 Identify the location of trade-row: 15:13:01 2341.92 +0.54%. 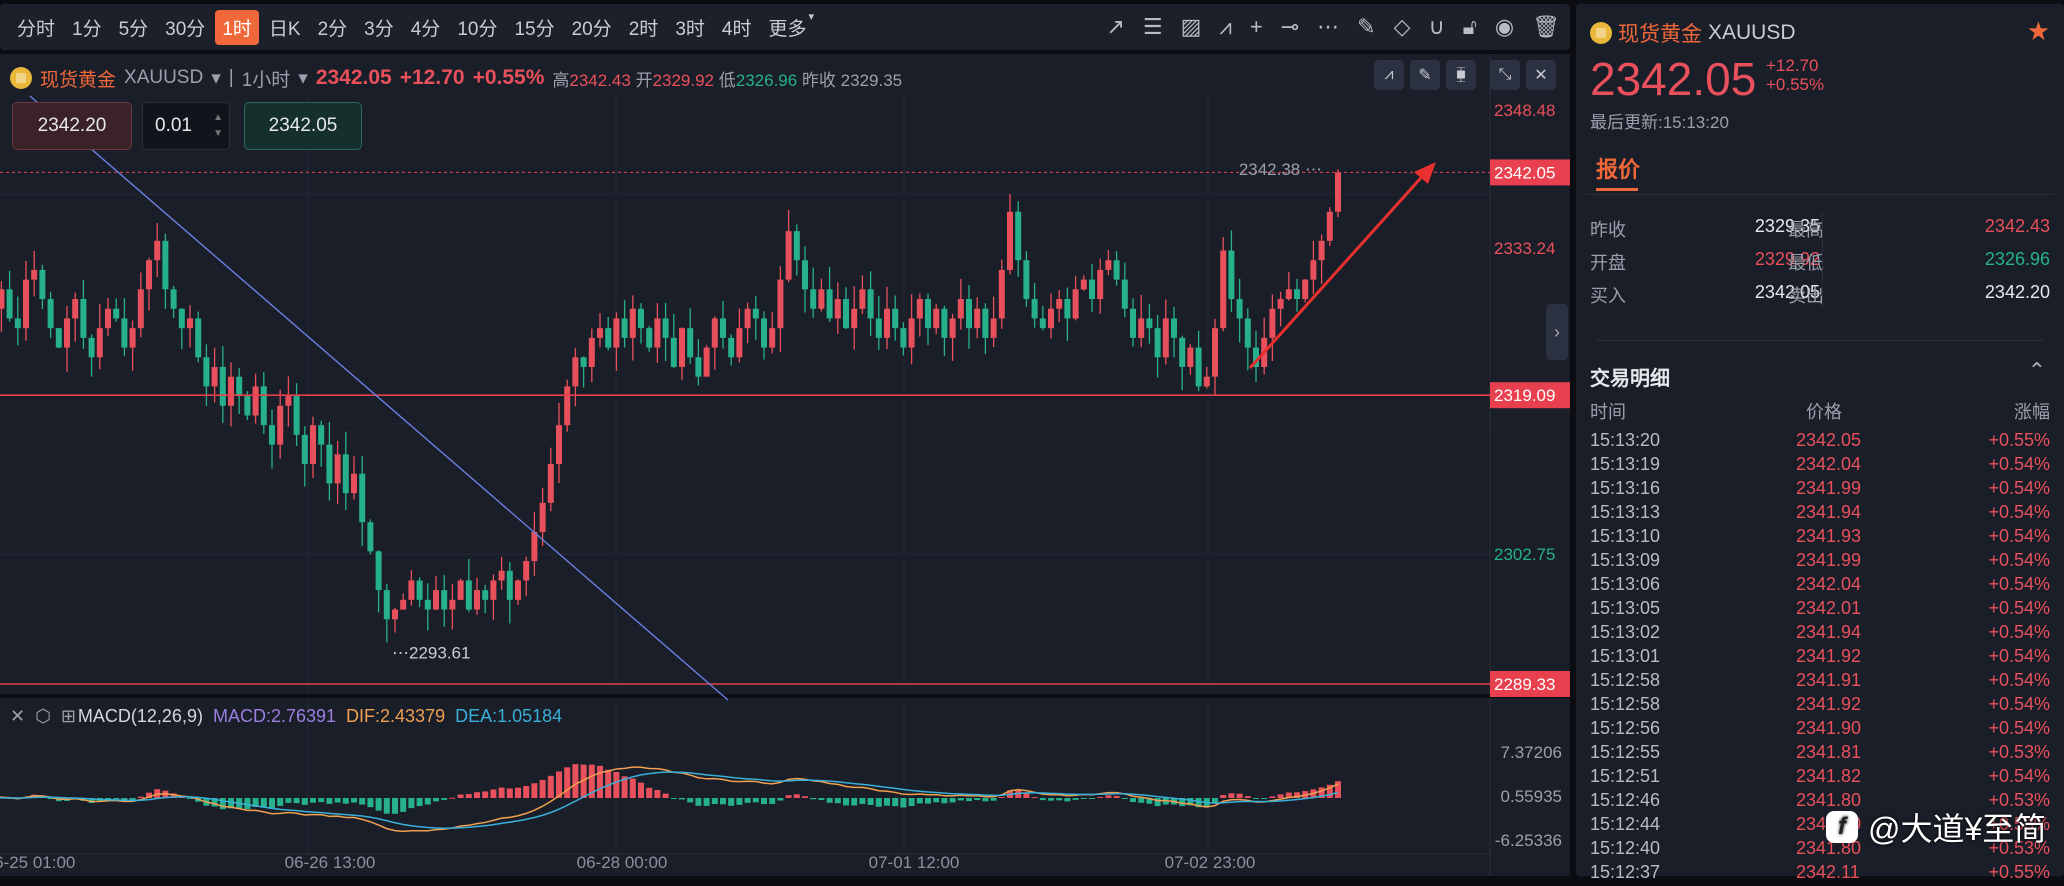
(1820, 658).